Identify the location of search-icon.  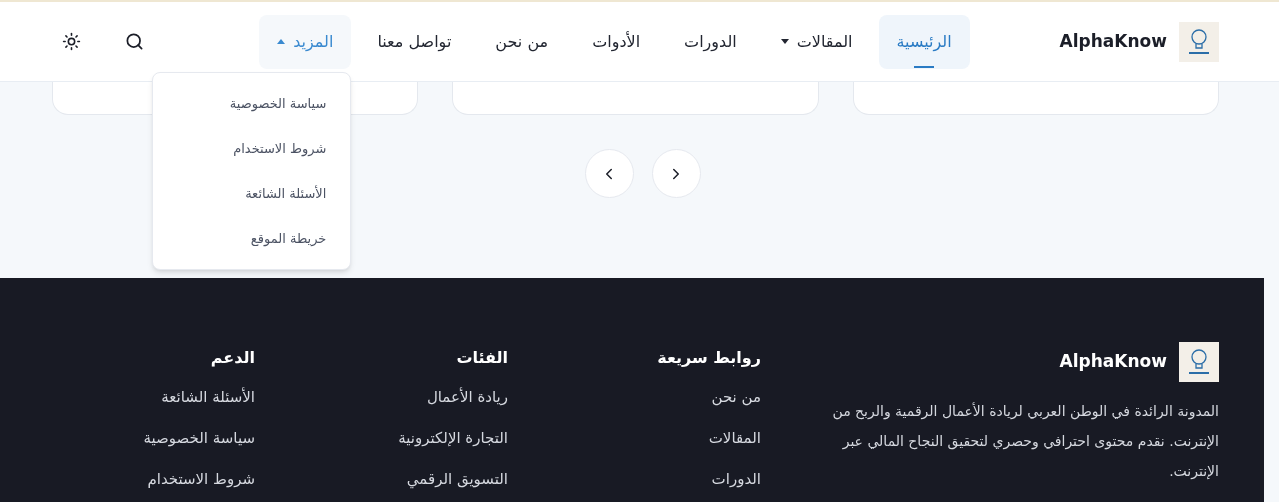
(134, 41).